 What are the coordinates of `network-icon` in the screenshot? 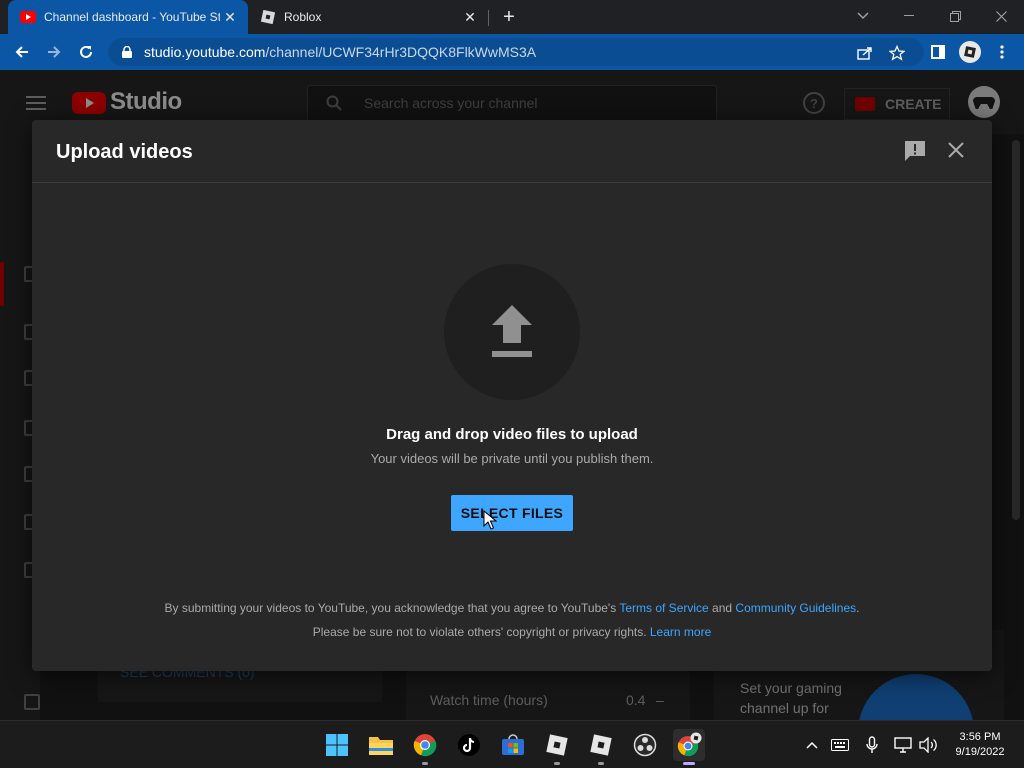 It's located at (903, 745).